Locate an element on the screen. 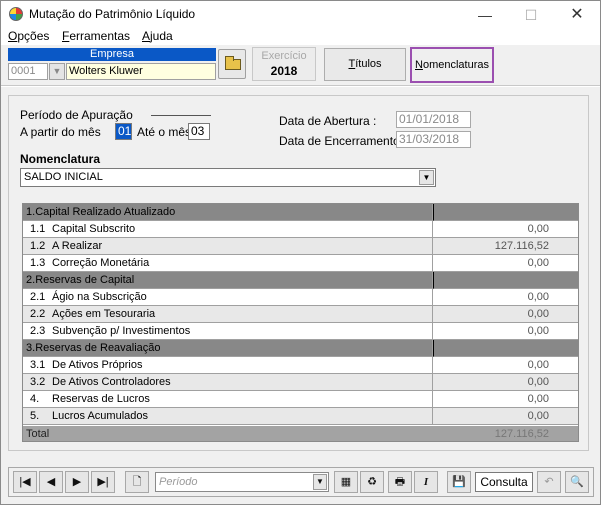 Image resolution: width=601 pixels, height=505 pixels. row-label: Capital Subscrito is located at coordinates (94, 229).